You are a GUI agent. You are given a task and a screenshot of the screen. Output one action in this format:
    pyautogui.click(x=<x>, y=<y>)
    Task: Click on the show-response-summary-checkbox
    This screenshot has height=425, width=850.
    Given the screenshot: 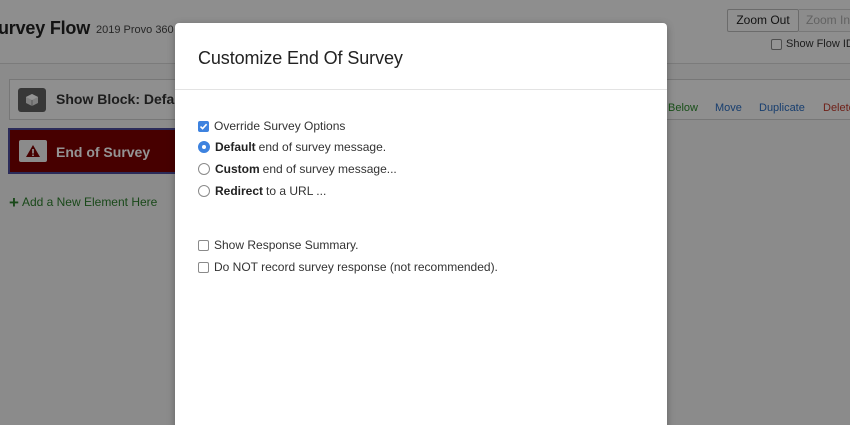 What is the action you would take?
    pyautogui.click(x=203, y=245)
    